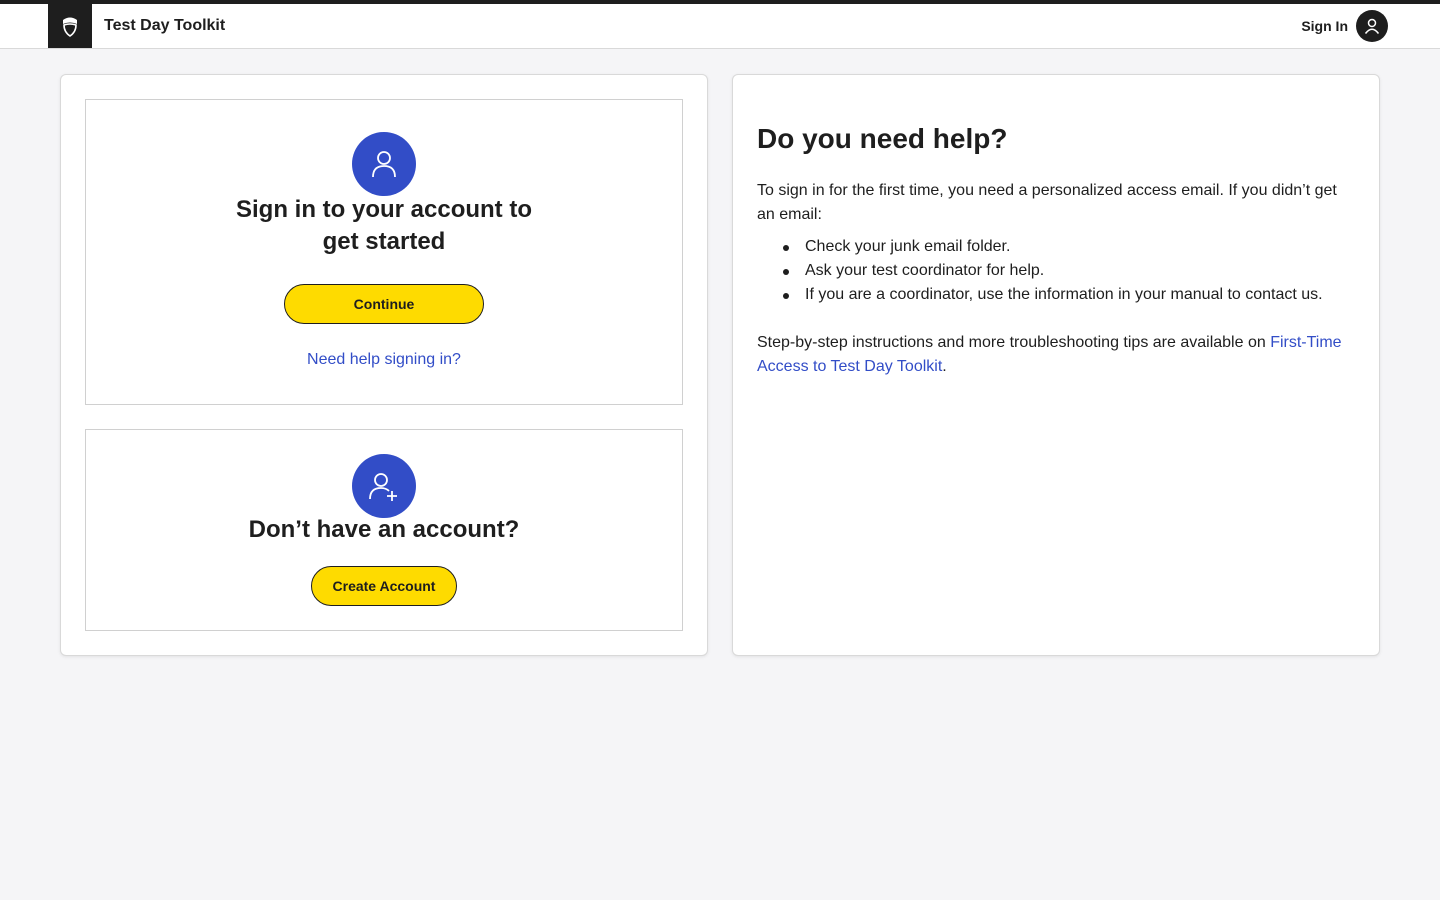 Image resolution: width=1440 pixels, height=900 pixels. I want to click on app-title: Test Day Toolkit, so click(165, 25).